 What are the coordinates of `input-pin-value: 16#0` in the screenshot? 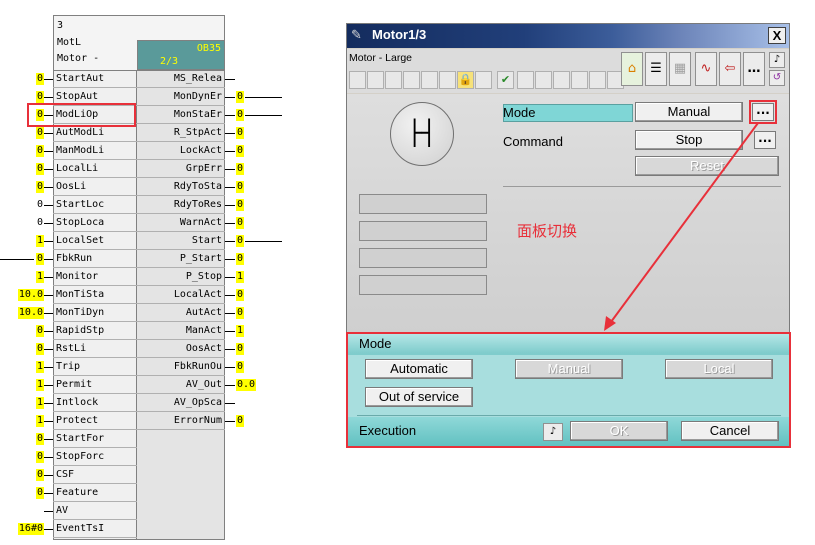 It's located at (30, 529).